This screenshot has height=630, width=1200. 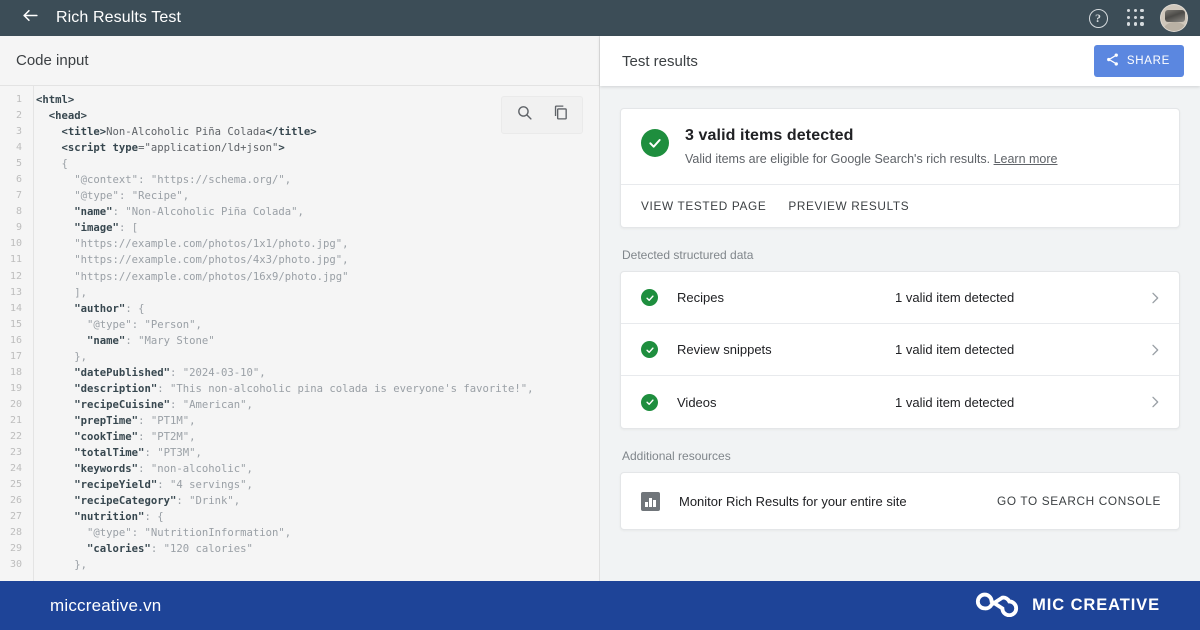 I want to click on code-line: 7 "@type": "Recipe",, so click(x=299, y=196).